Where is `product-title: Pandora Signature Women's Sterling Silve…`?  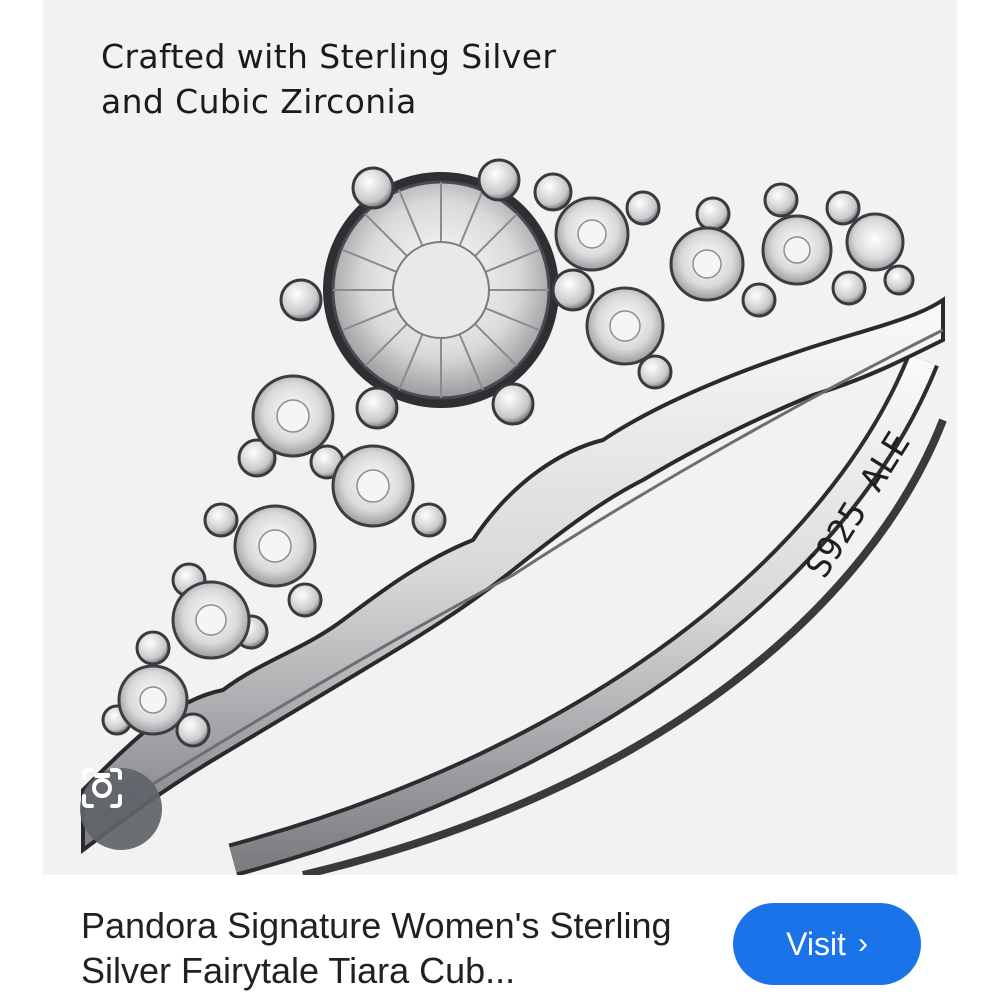
product-title: Pandora Signature Women's Sterling Silve… is located at coordinates (401, 948).